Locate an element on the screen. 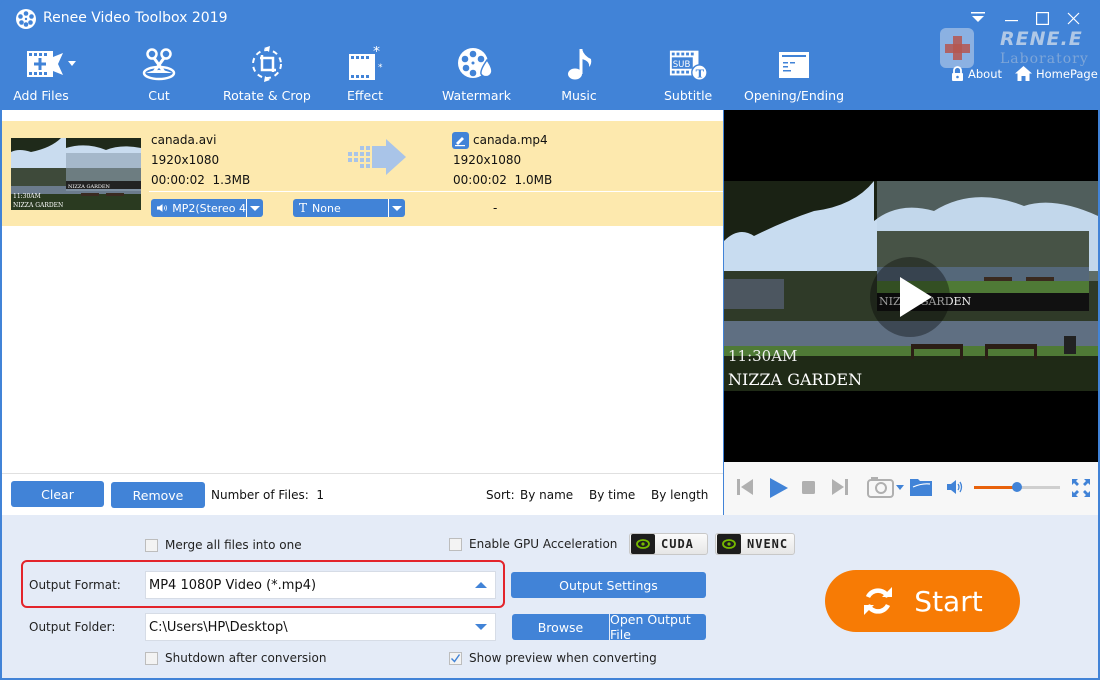 The width and height of the screenshot is (1100, 680). home-icon is located at coordinates (1023, 73).